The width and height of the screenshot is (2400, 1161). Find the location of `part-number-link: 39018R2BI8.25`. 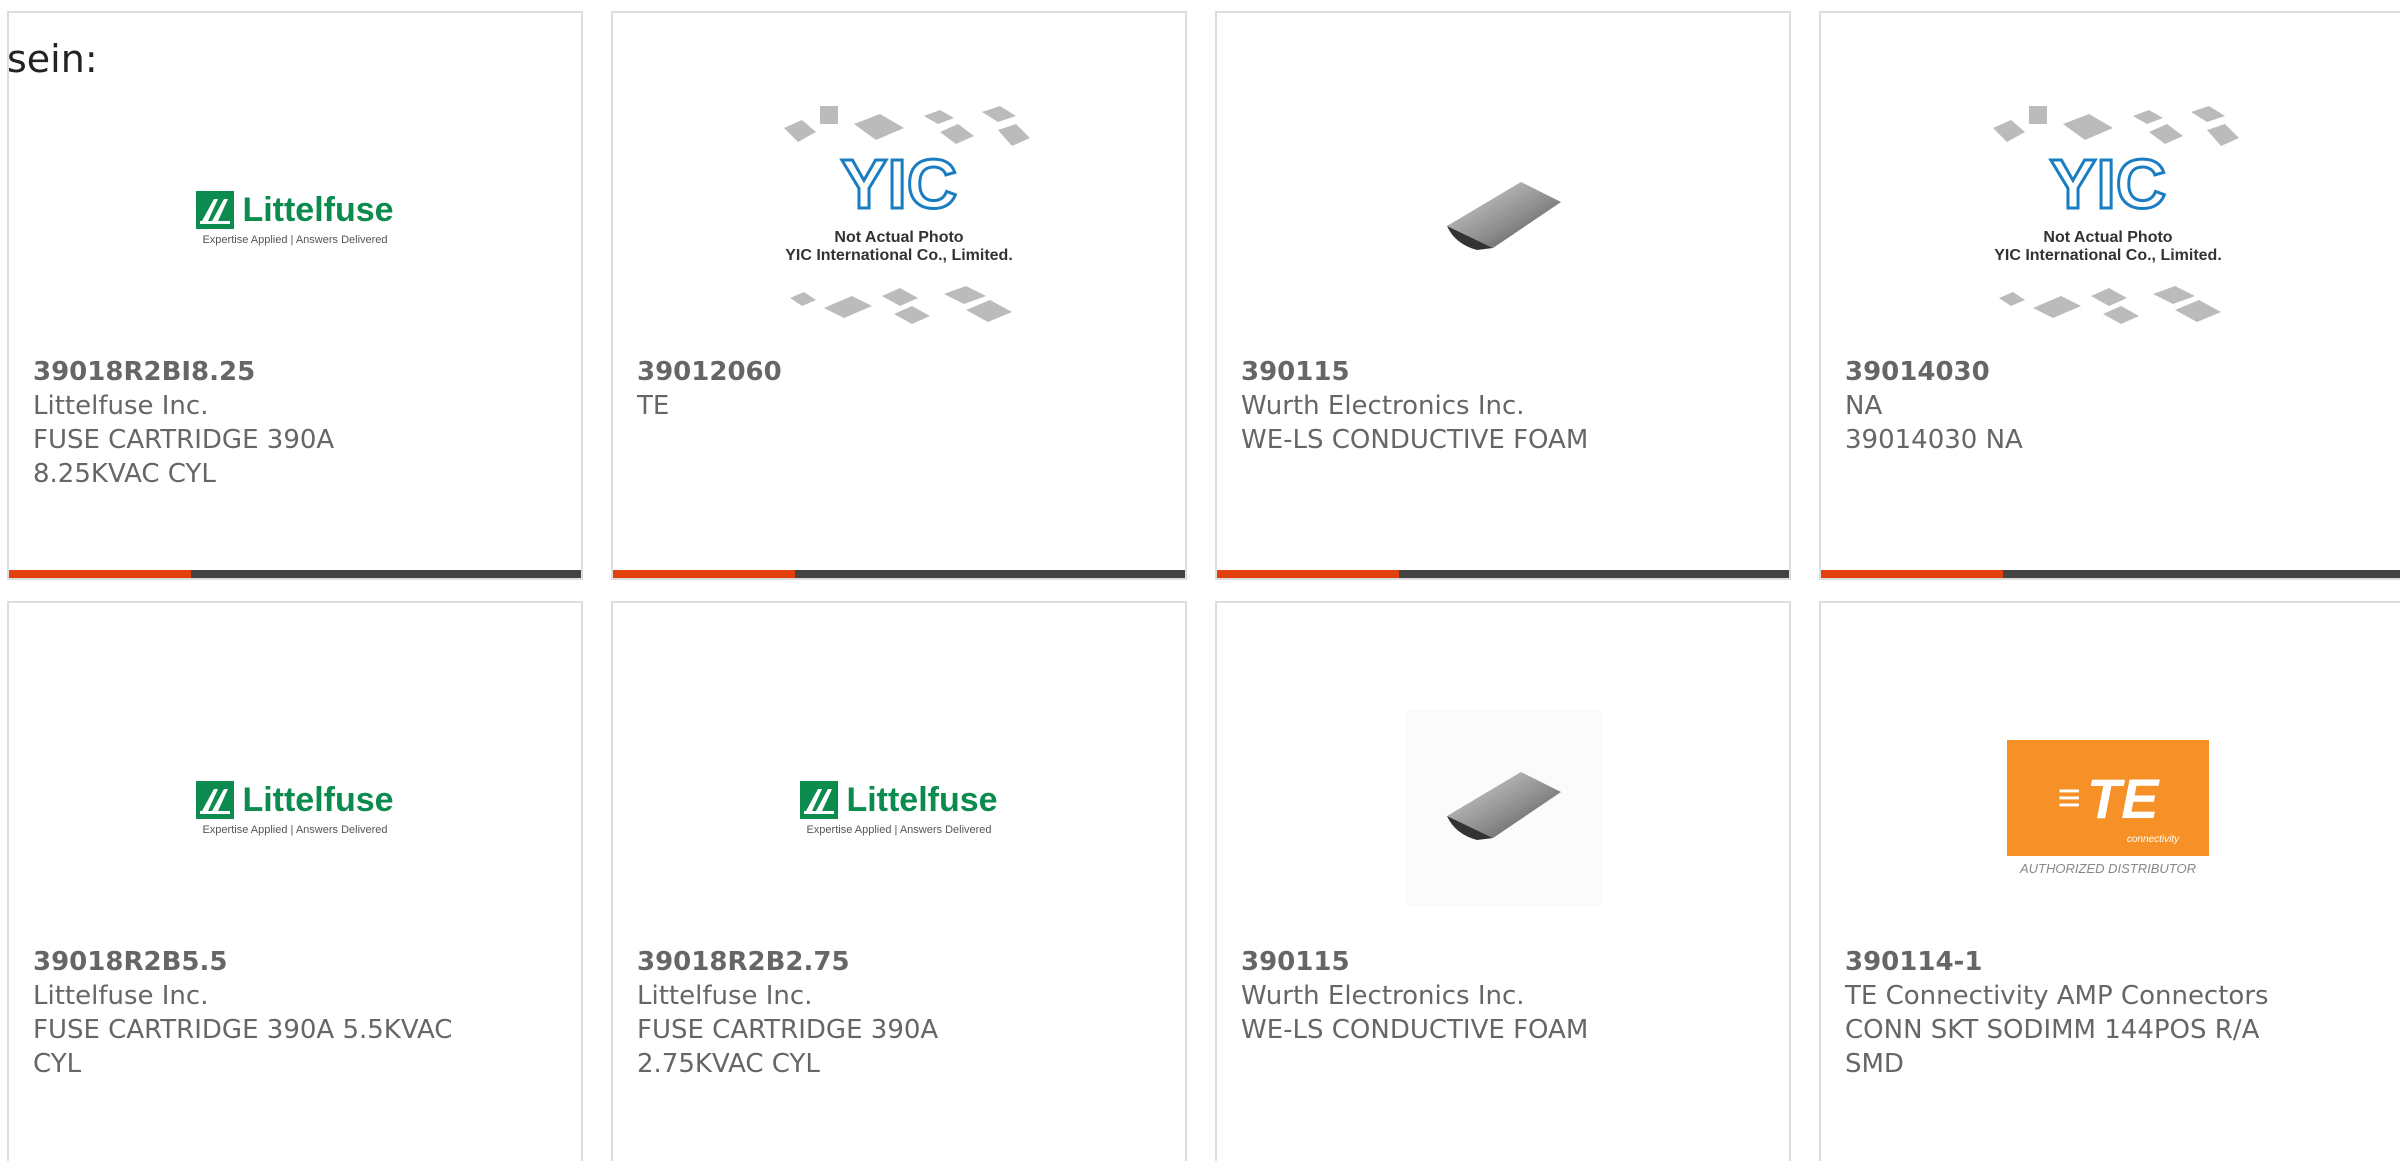

part-number-link: 39018R2BI8.25 is located at coordinates (295, 372).